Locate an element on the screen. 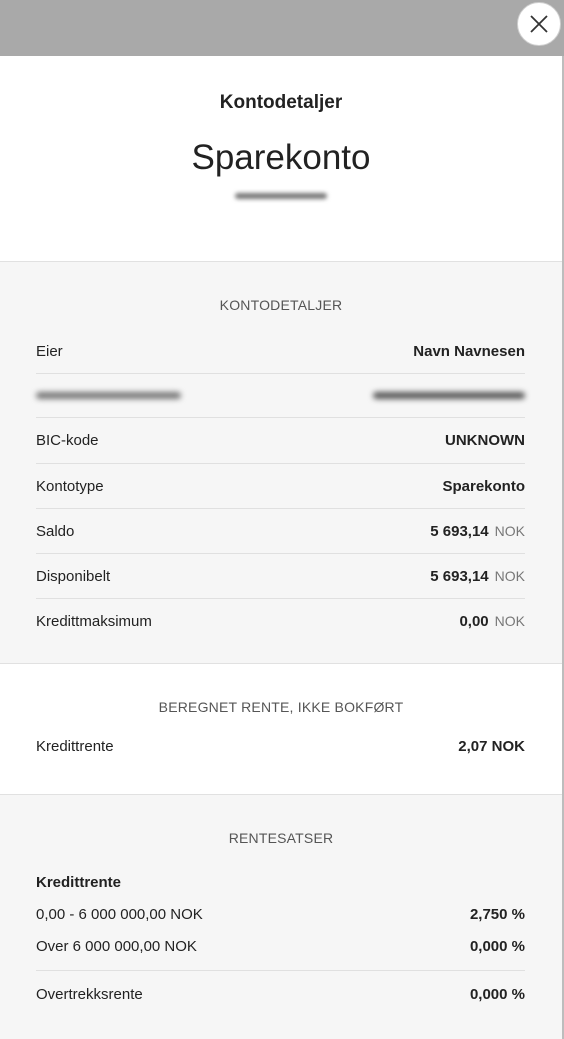  detail-label: Saldo is located at coordinates (55, 531).